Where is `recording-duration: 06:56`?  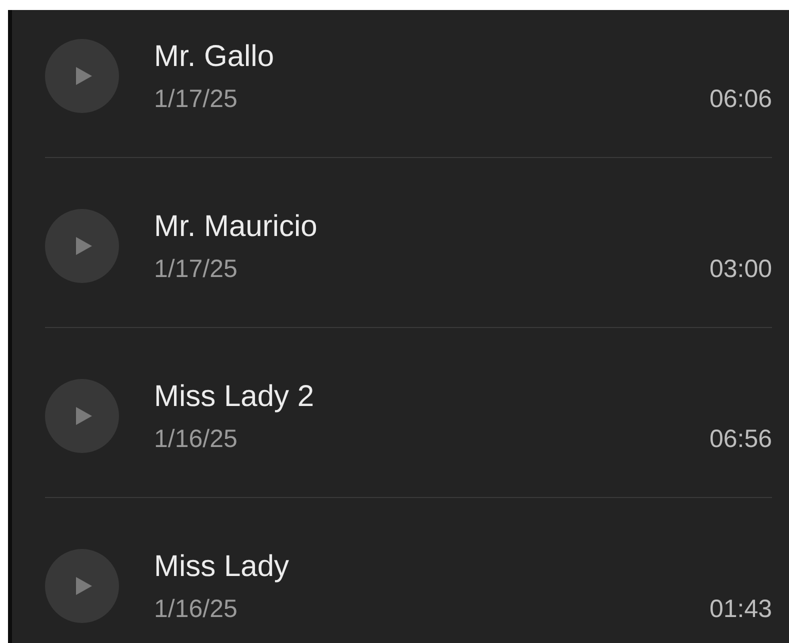
recording-duration: 06:56 is located at coordinates (740, 439).